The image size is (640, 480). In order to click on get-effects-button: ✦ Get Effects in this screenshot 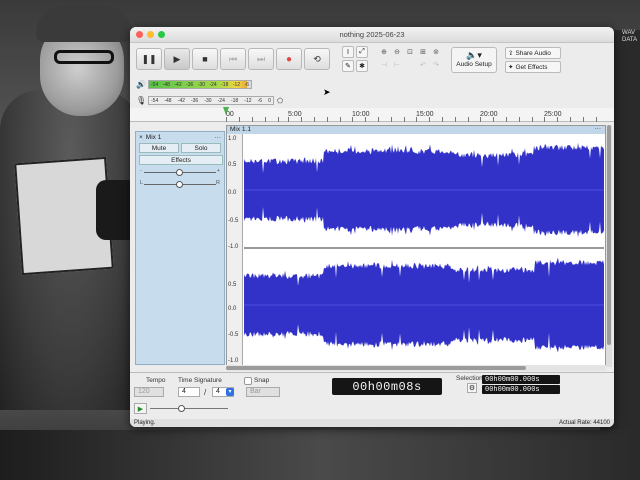, I will do `click(533, 67)`.